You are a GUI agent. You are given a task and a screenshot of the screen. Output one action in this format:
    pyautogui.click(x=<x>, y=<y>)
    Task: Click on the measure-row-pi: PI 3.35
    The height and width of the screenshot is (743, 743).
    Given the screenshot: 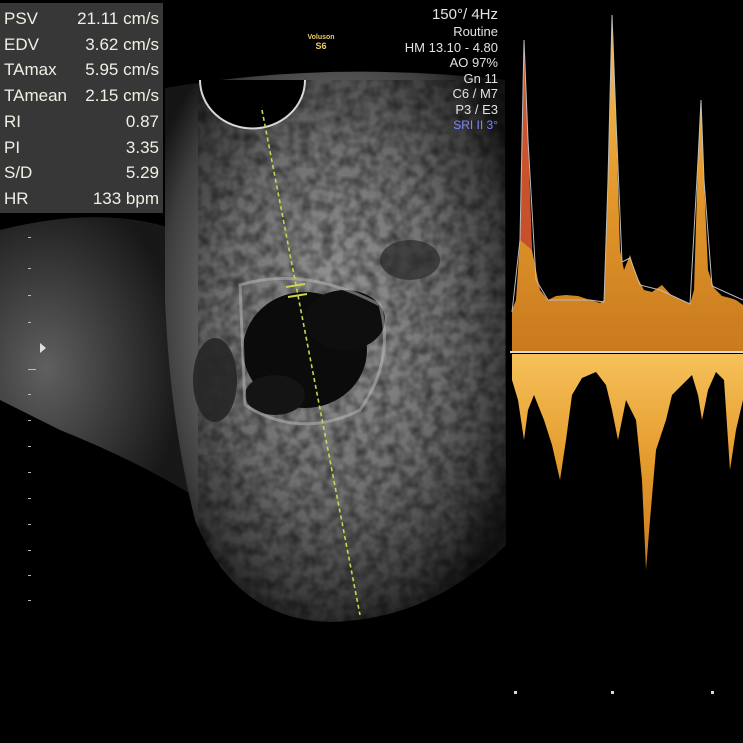 What is the action you would take?
    pyautogui.click(x=81, y=147)
    